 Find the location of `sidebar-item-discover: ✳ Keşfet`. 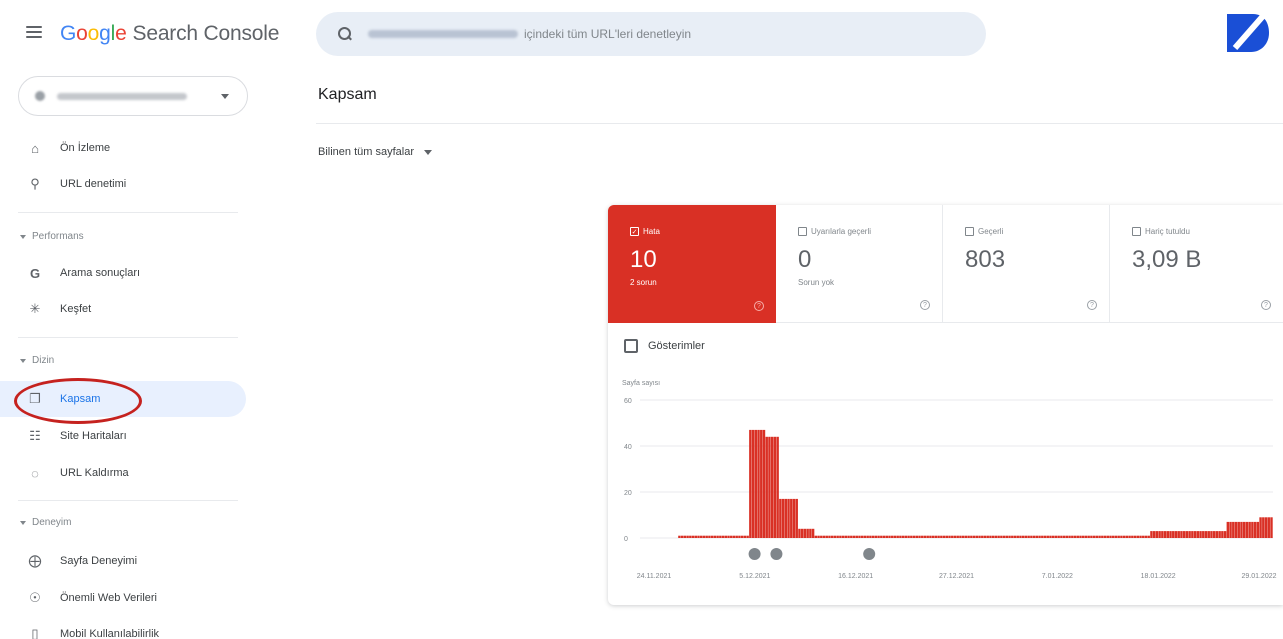

sidebar-item-discover: ✳ Keşfet is located at coordinates (123, 309).